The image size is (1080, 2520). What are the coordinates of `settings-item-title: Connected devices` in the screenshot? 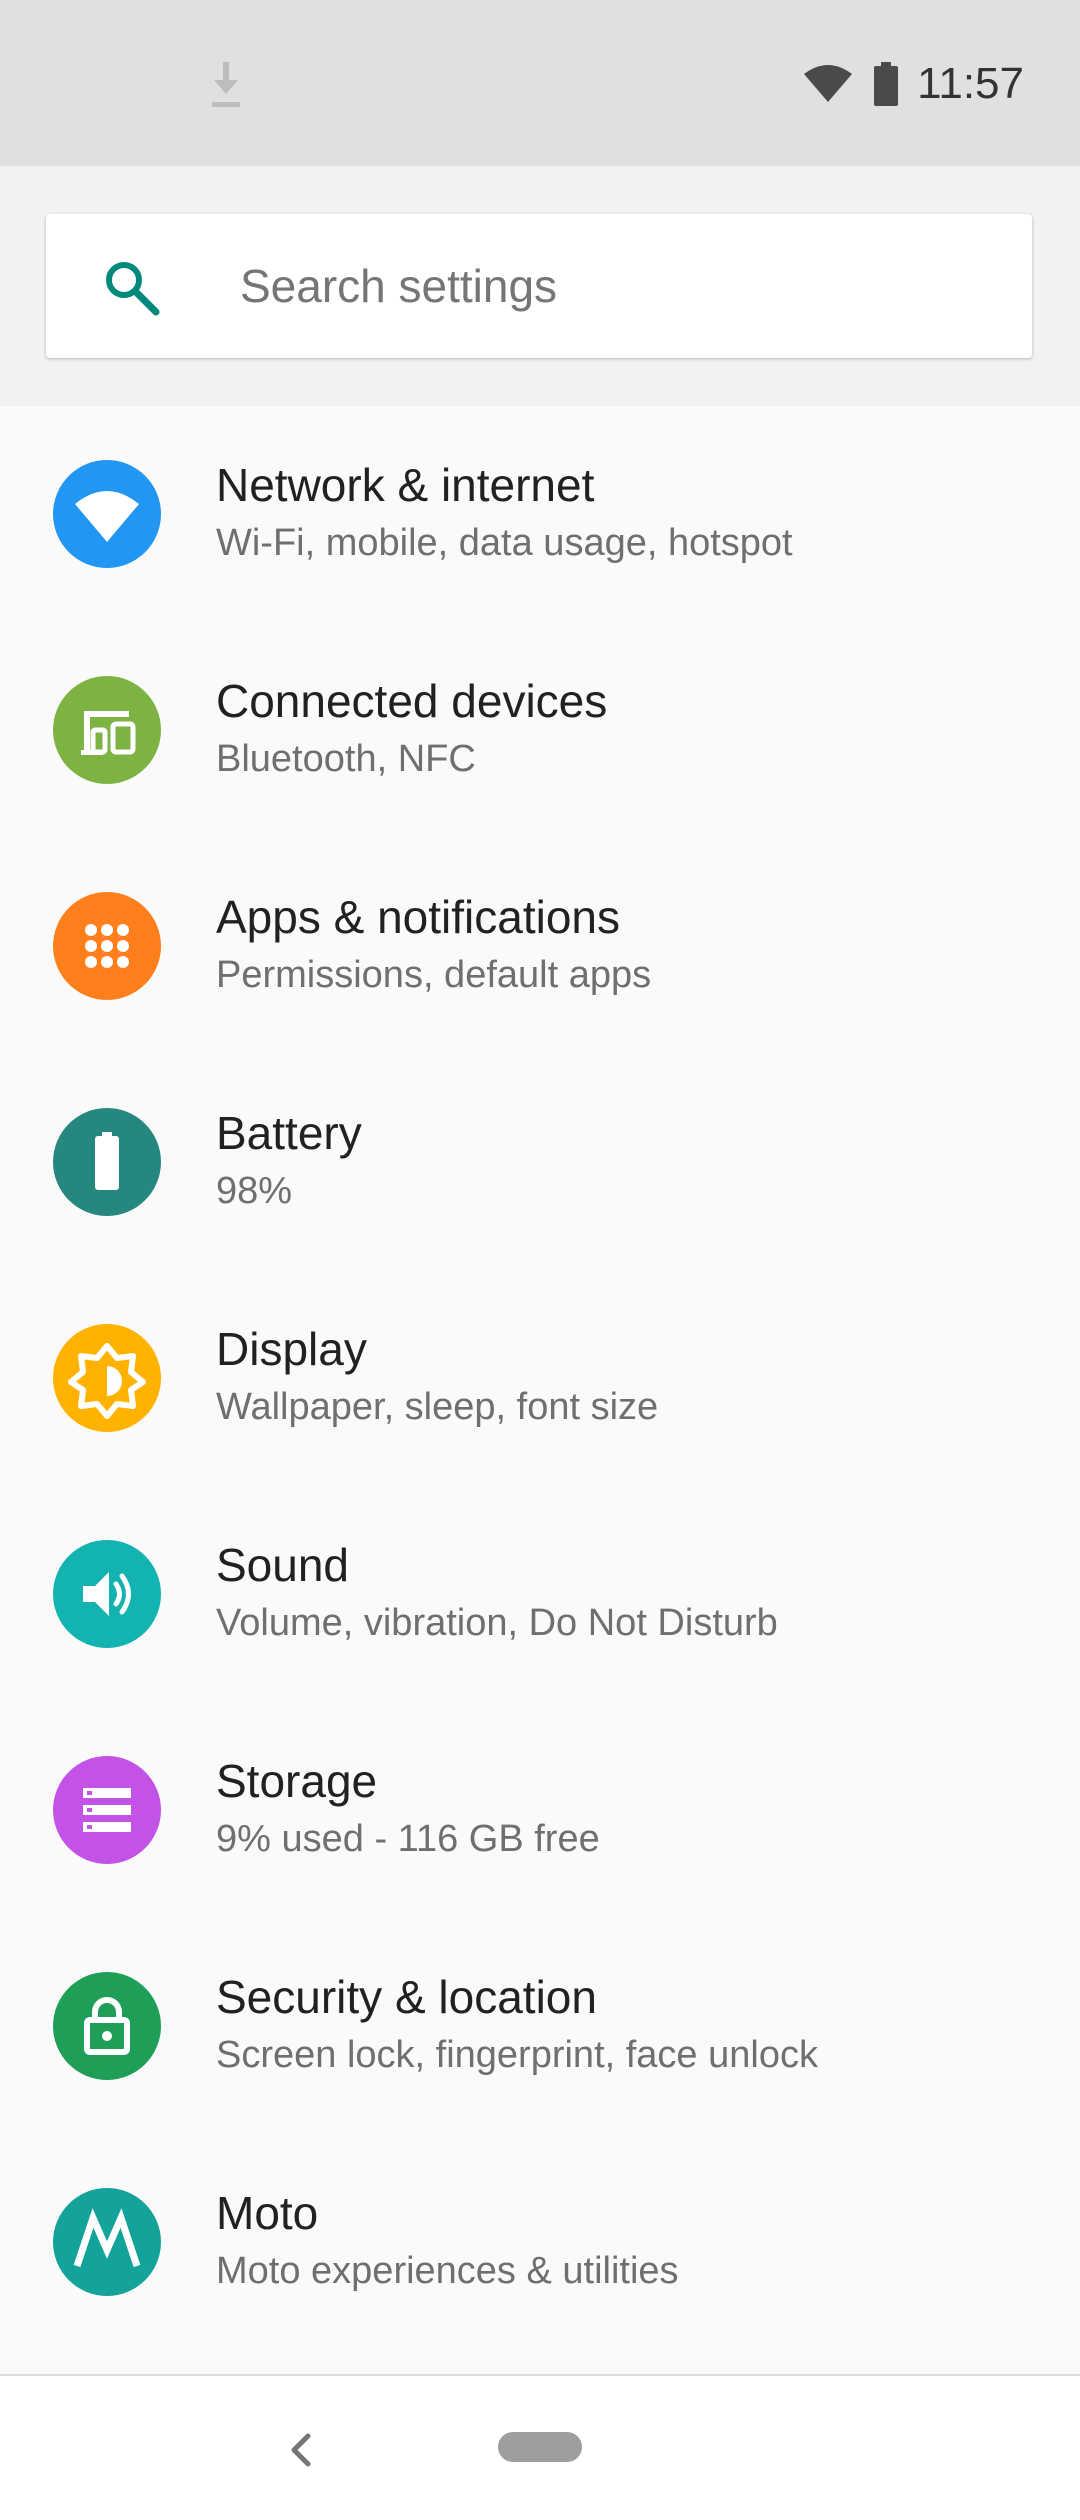 It's located at (412, 701).